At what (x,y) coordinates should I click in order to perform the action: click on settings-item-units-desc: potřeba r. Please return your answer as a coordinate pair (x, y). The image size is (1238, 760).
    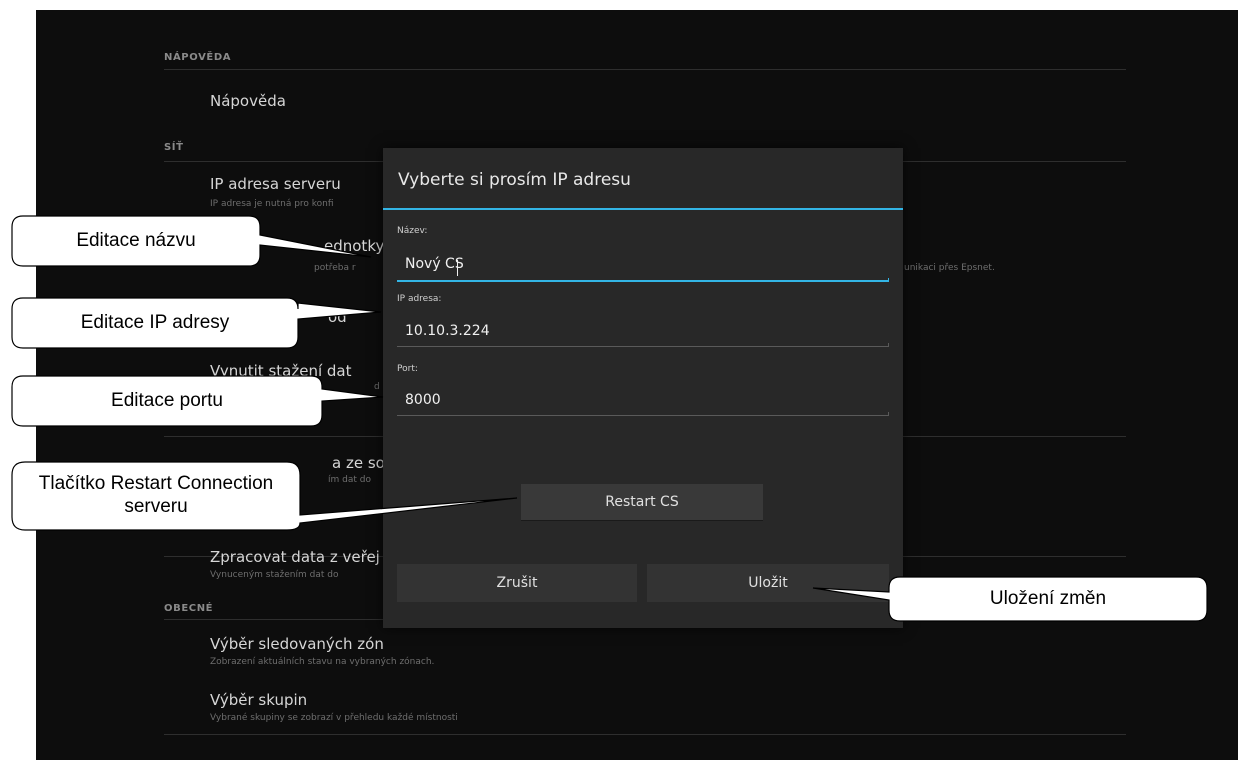
    Looking at the image, I should click on (335, 268).